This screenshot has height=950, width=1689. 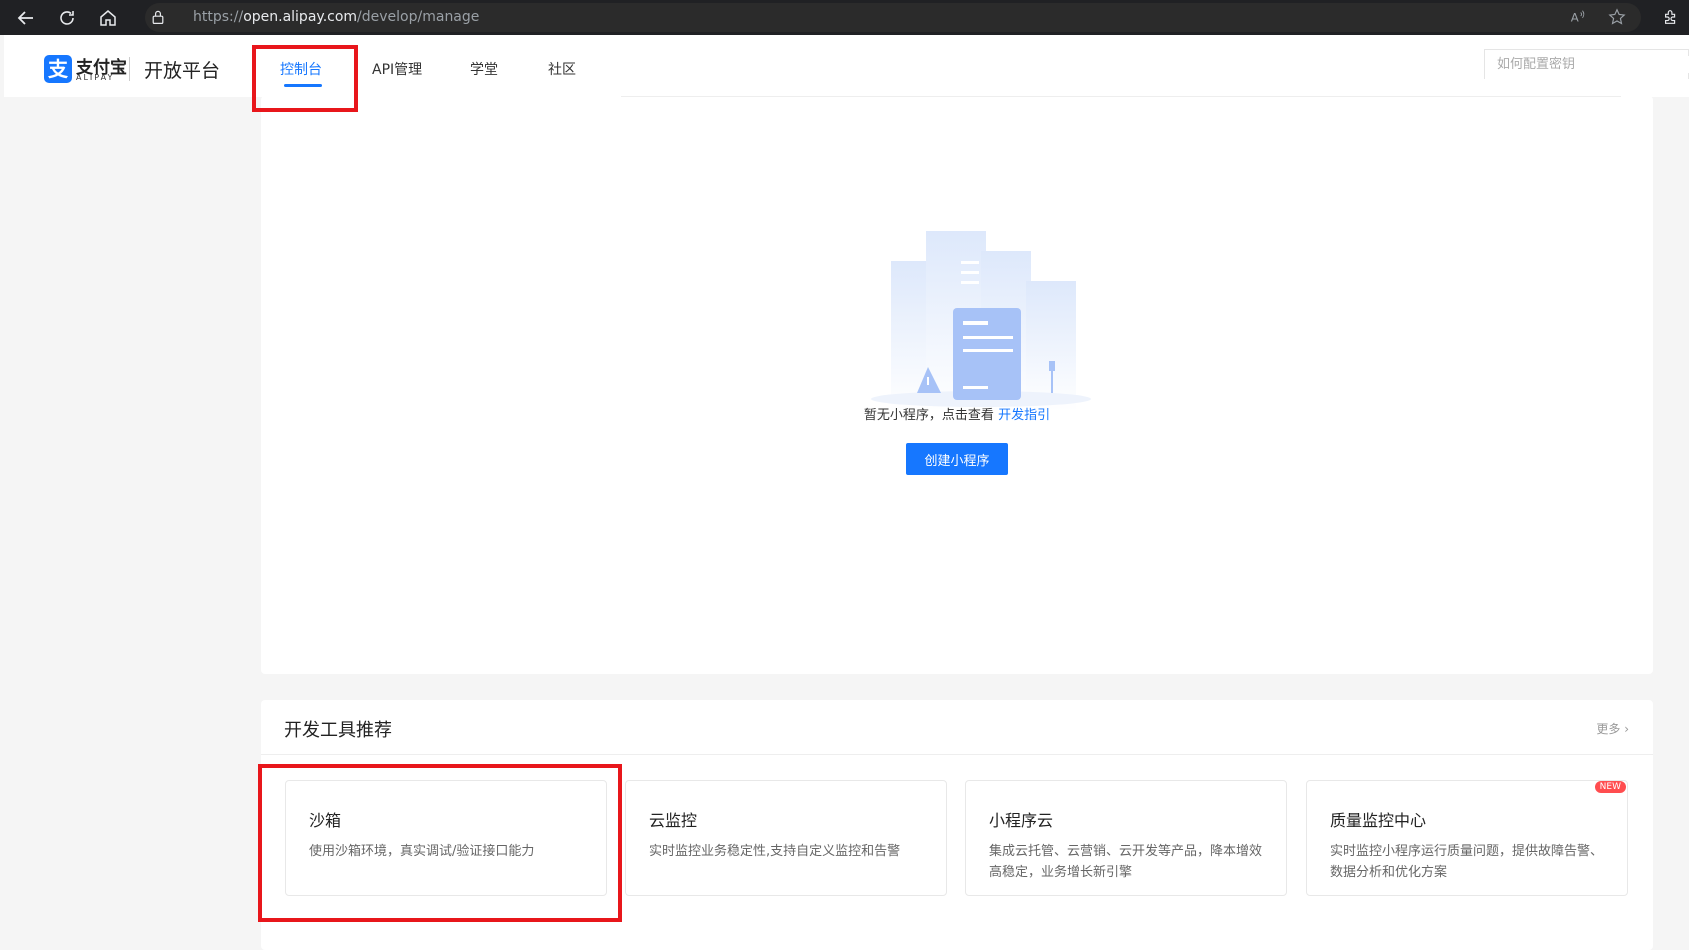 What do you see at coordinates (1024, 415) in the screenshot?
I see `dev-guide-link: 开发指引` at bounding box center [1024, 415].